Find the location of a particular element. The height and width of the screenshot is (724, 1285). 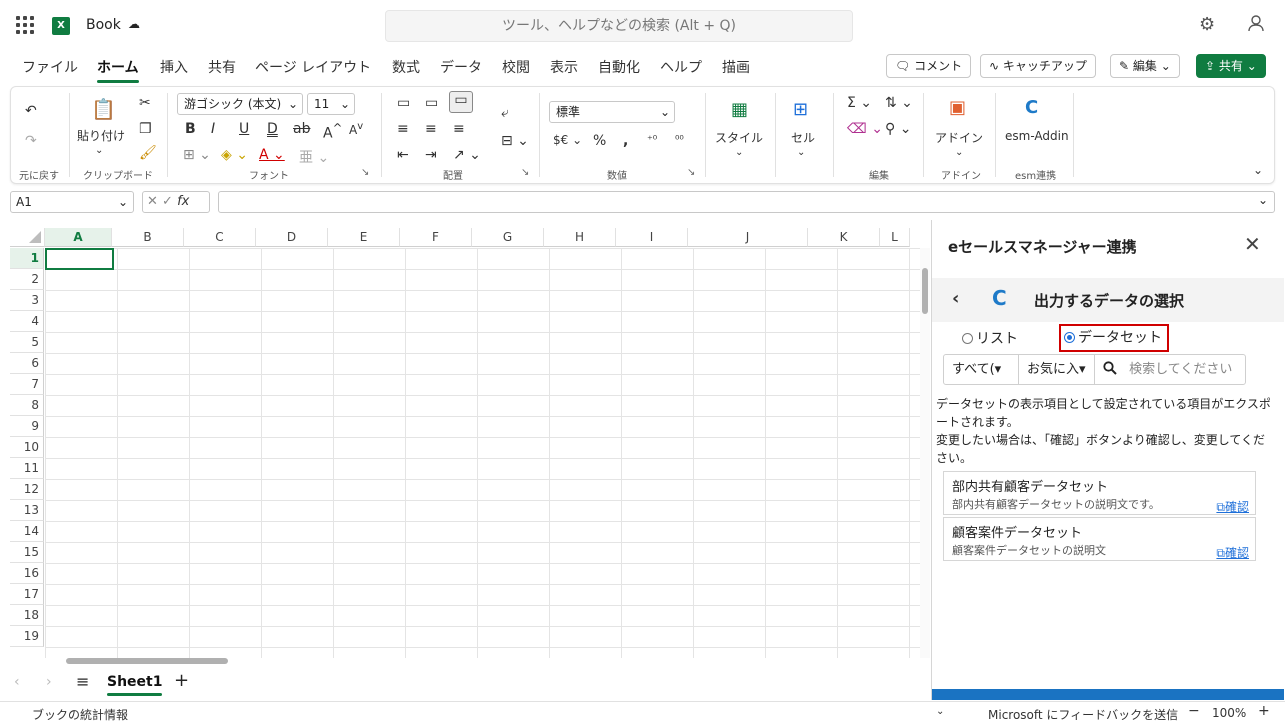

column-header: F is located at coordinates (436, 237).